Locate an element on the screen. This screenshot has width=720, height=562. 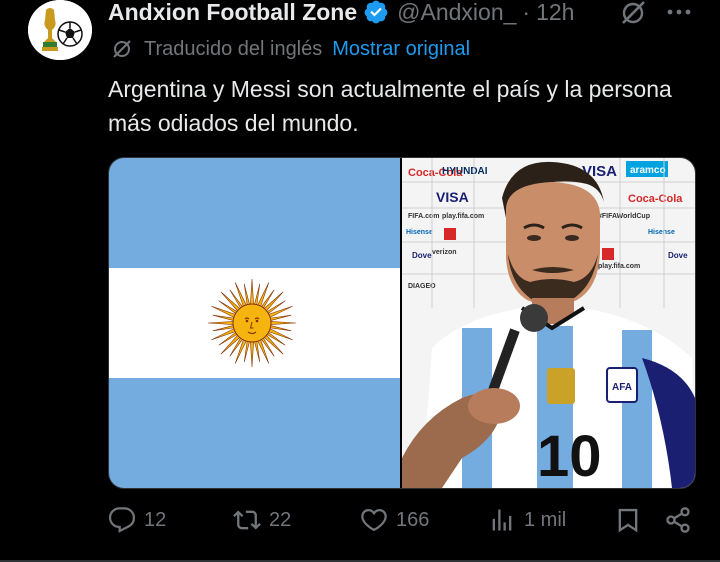
flag-top-stripe is located at coordinates (254, 213).